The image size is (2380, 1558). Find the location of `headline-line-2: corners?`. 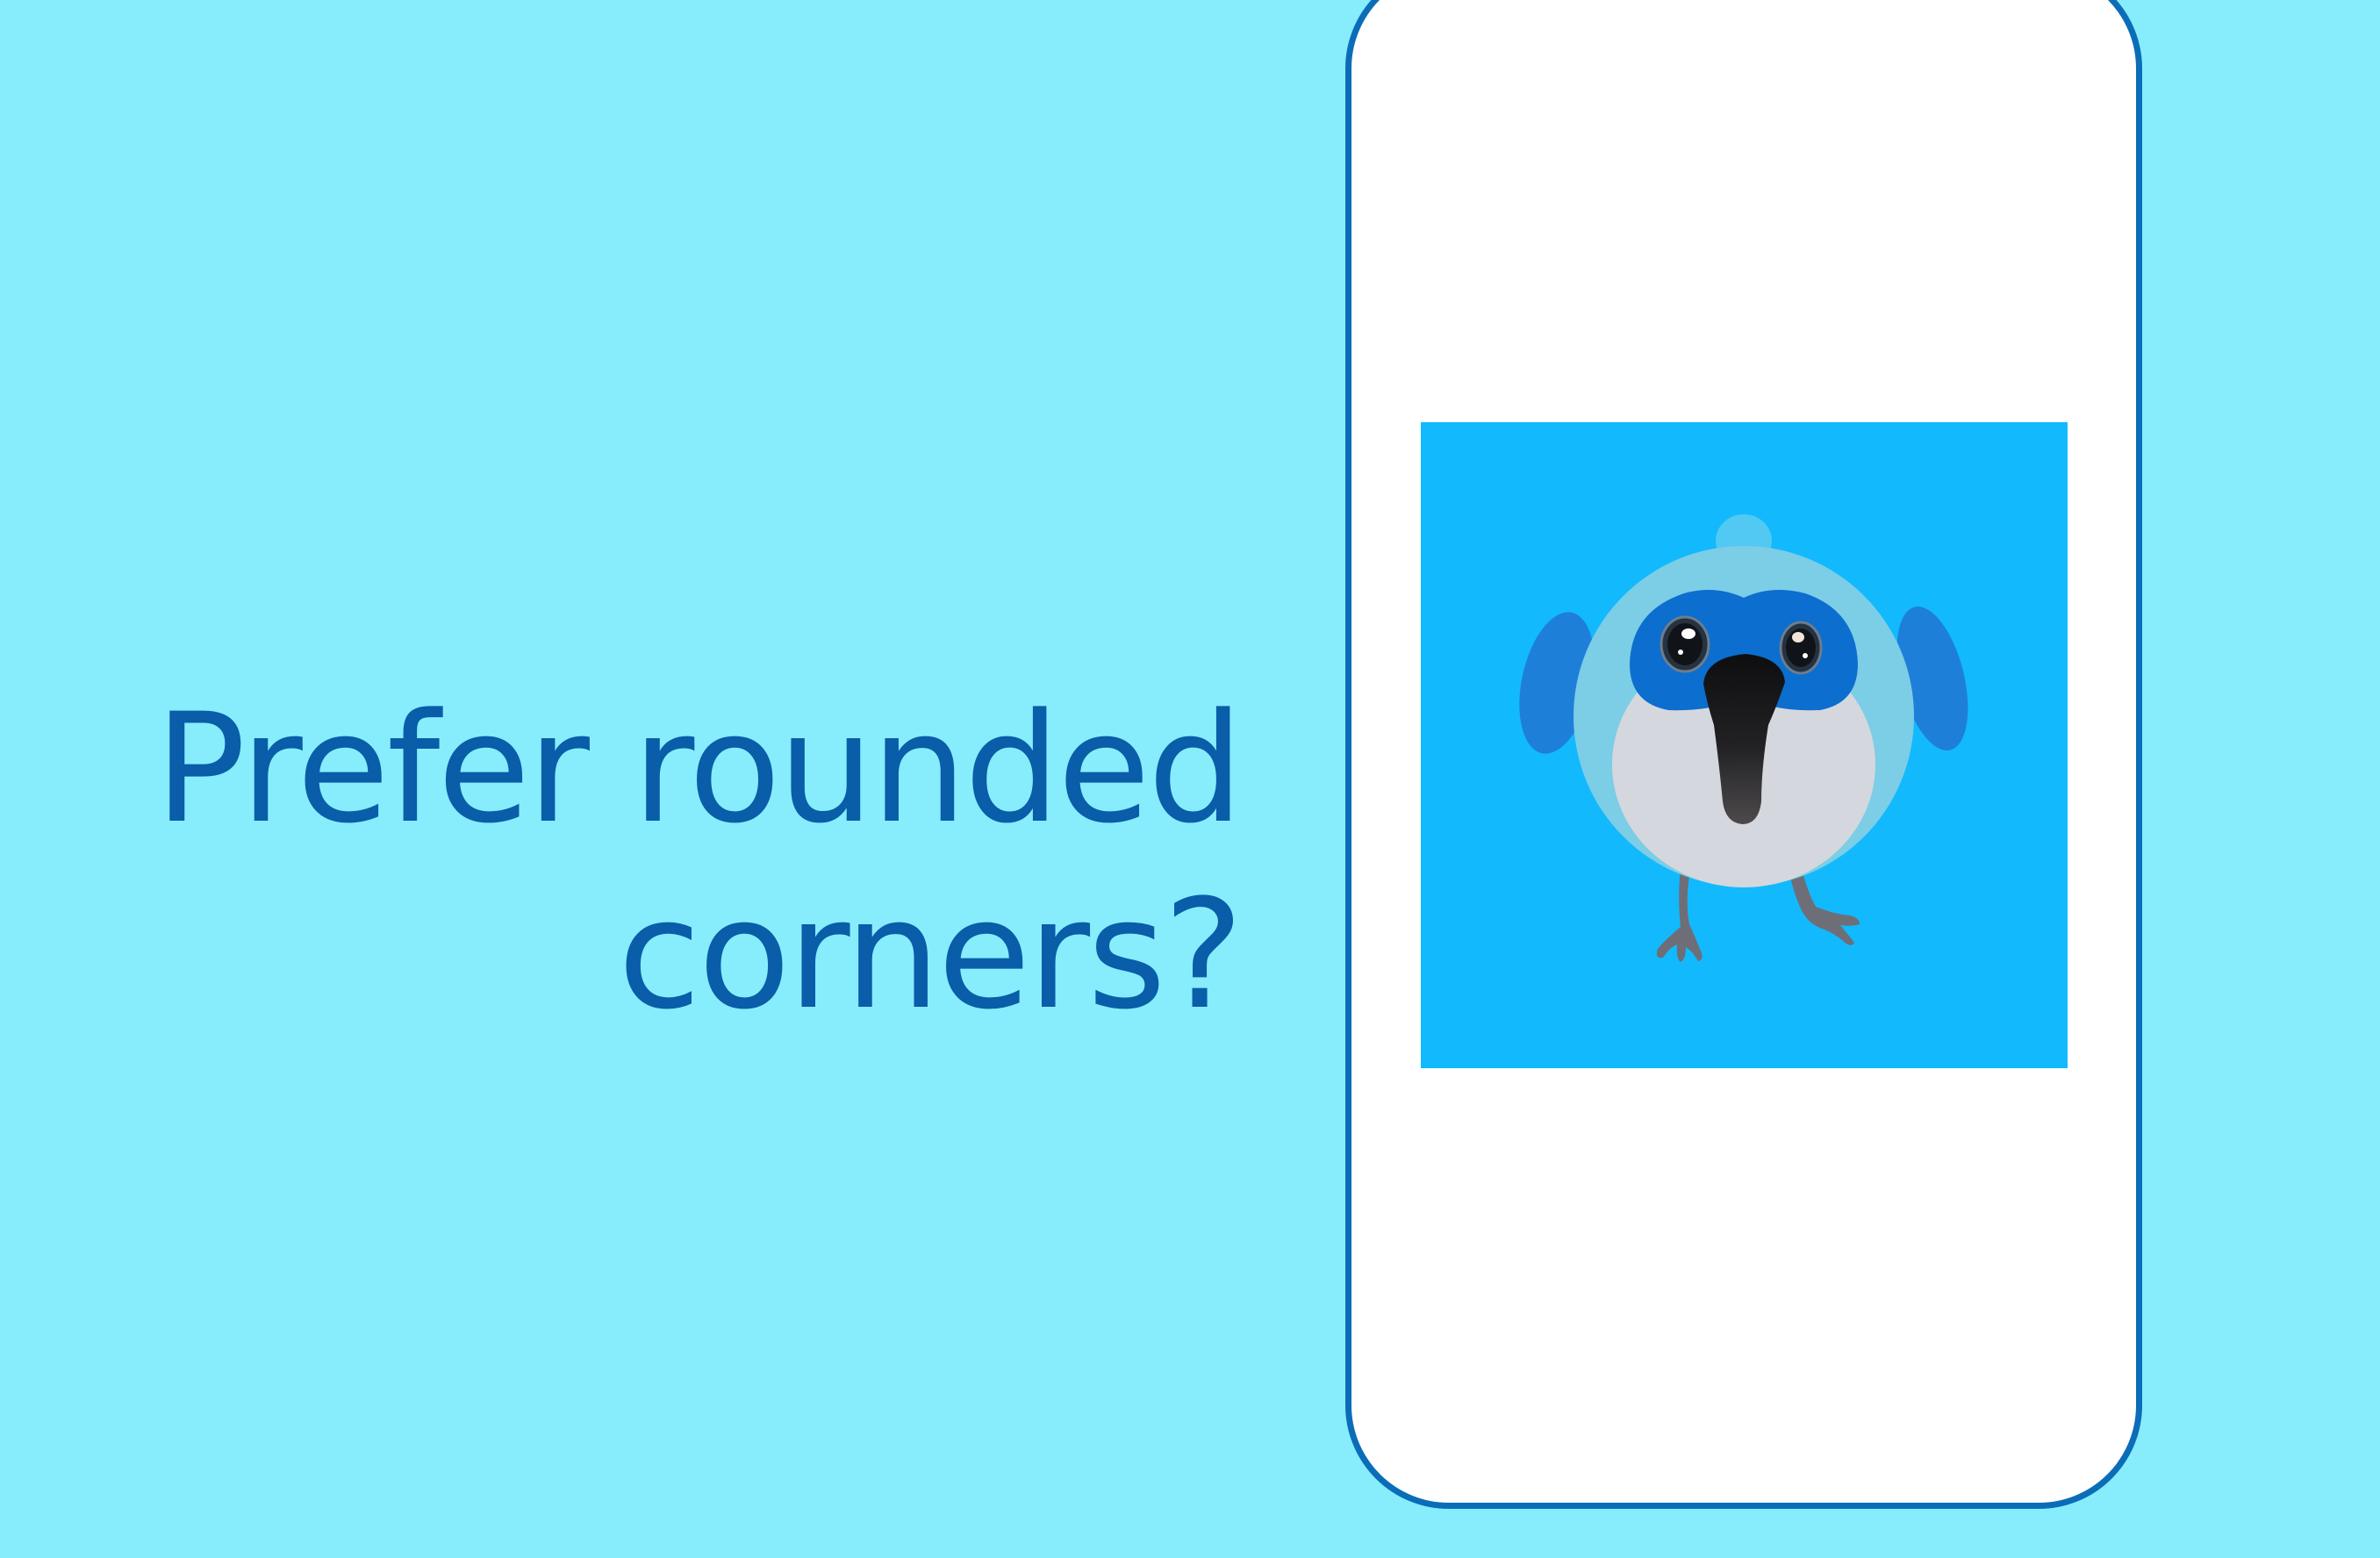

headline-line-2: corners? is located at coordinates (931, 955).